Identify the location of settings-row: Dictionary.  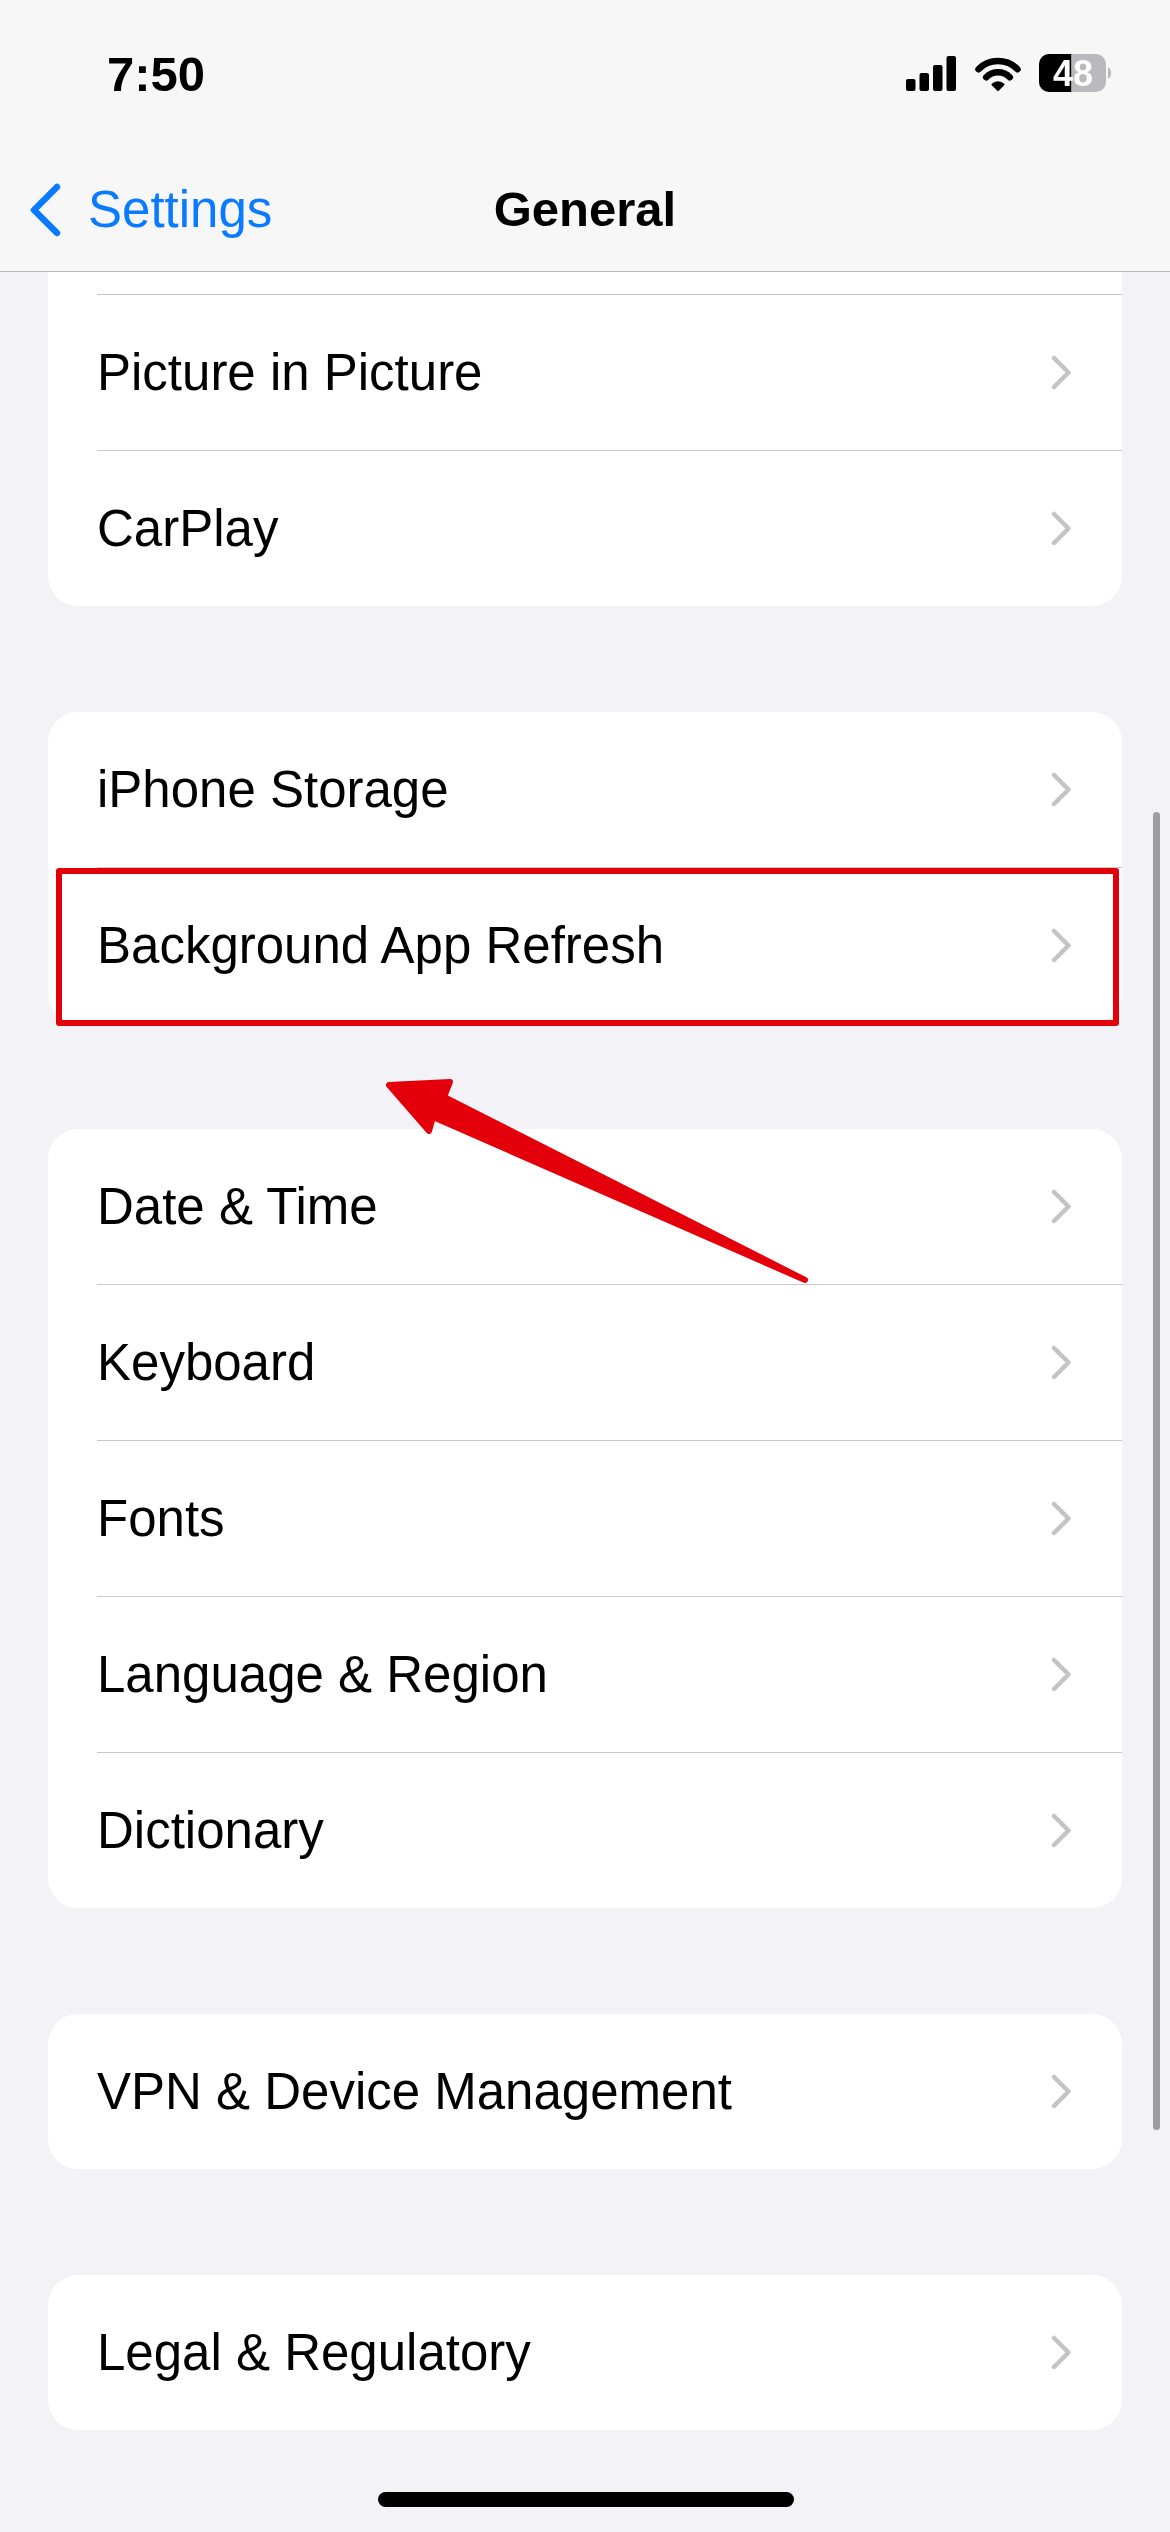
(585, 1830).